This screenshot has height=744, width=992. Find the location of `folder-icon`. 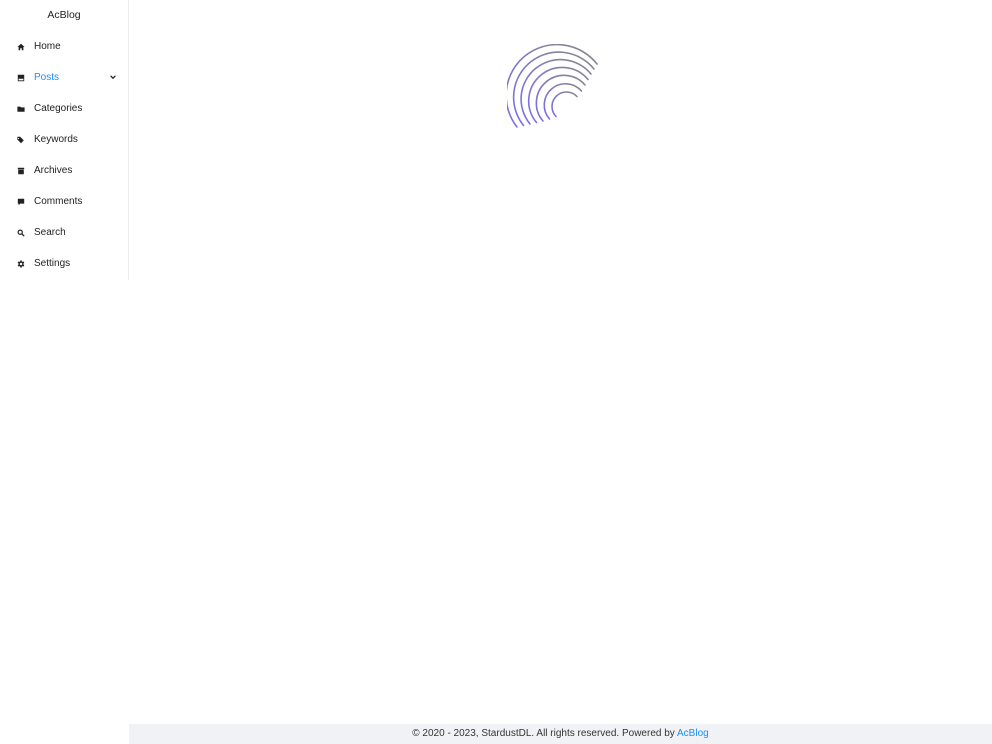

folder-icon is located at coordinates (20, 108).